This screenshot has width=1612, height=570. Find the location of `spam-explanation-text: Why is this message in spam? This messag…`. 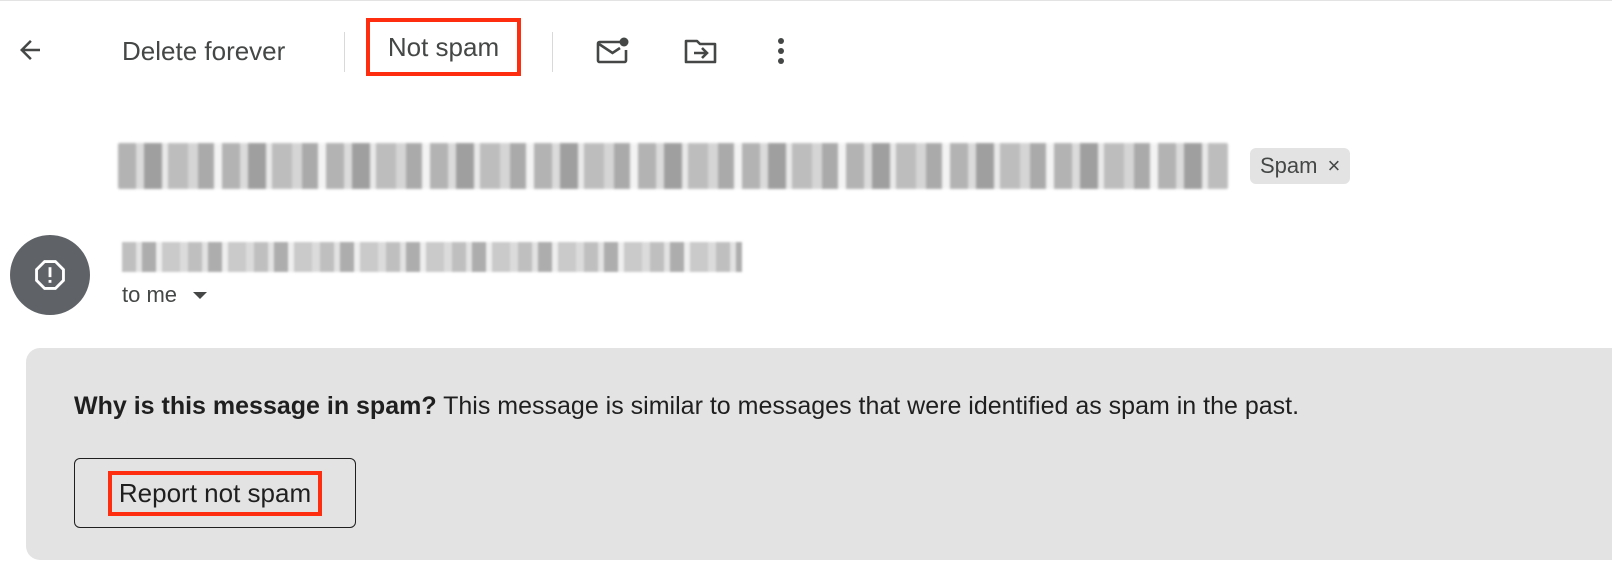

spam-explanation-text: Why is this message in spam? This messag… is located at coordinates (686, 406).